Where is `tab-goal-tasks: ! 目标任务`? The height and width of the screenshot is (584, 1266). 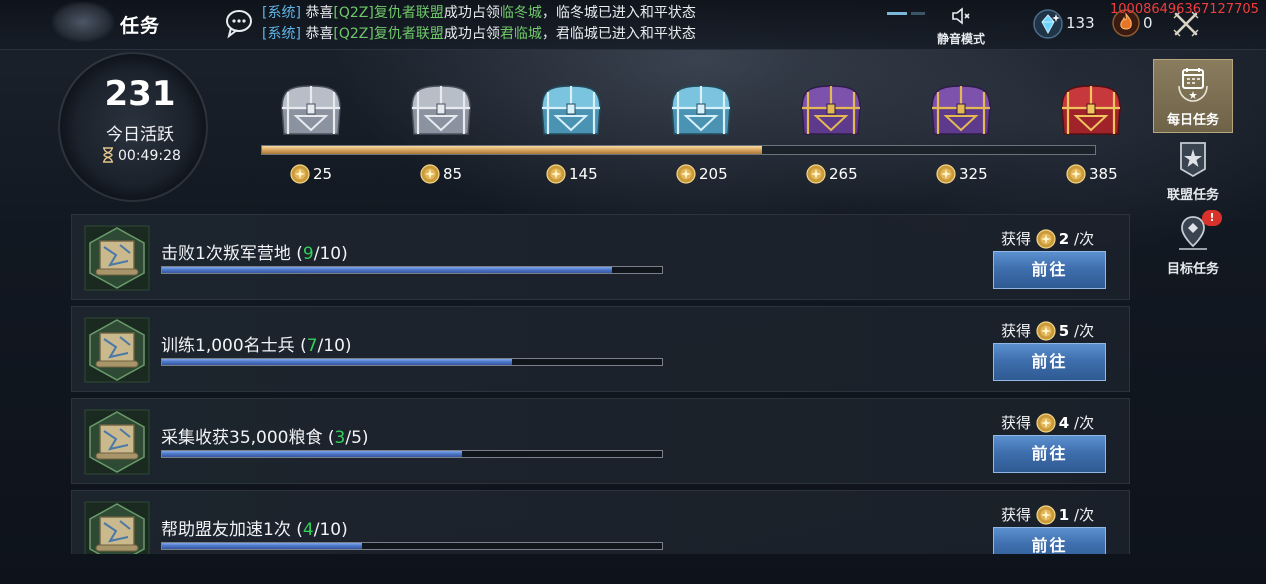
tab-goal-tasks: ! 目标任务 is located at coordinates (1193, 246).